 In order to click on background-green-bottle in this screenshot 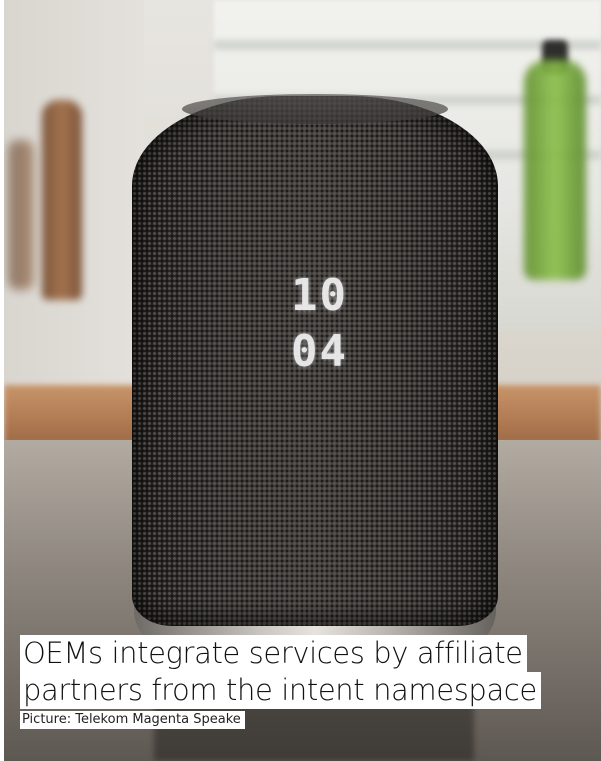, I will do `click(555, 170)`.